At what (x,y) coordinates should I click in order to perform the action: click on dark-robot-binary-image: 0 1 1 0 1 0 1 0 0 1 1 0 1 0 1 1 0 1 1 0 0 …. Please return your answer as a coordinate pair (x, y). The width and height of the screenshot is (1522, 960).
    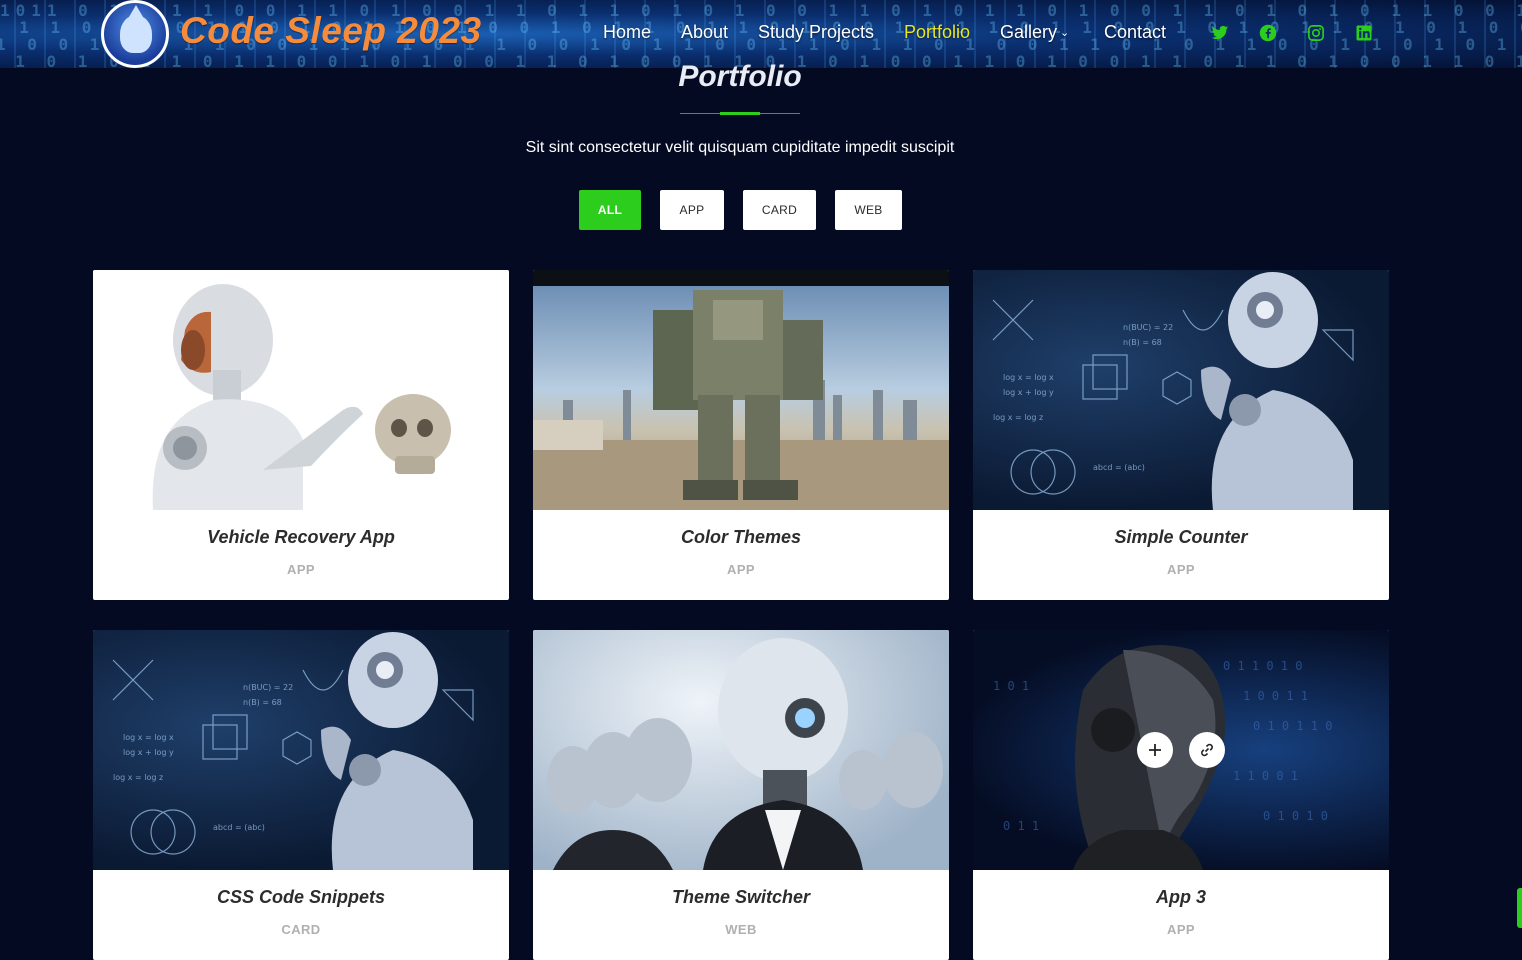
    Looking at the image, I should click on (1181, 750).